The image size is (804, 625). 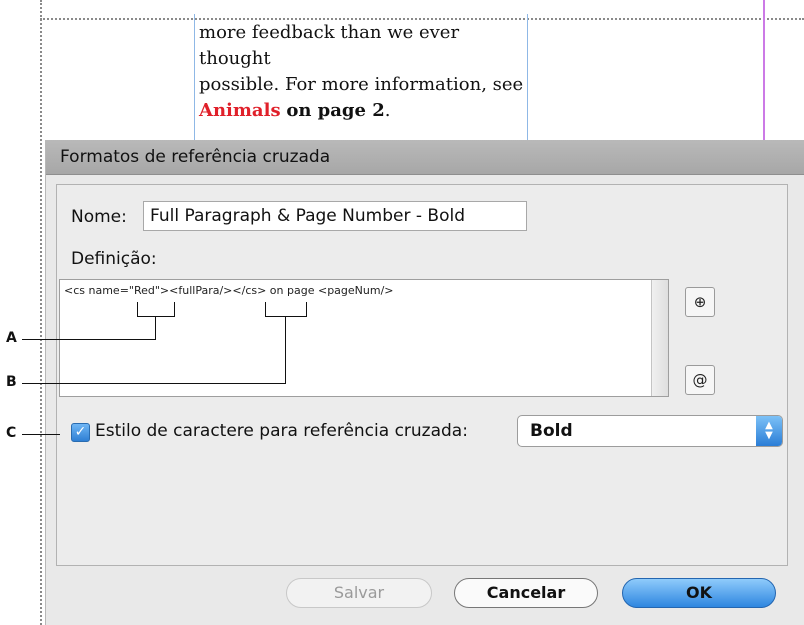 I want to click on insert-special-char-button: @, so click(x=700, y=380).